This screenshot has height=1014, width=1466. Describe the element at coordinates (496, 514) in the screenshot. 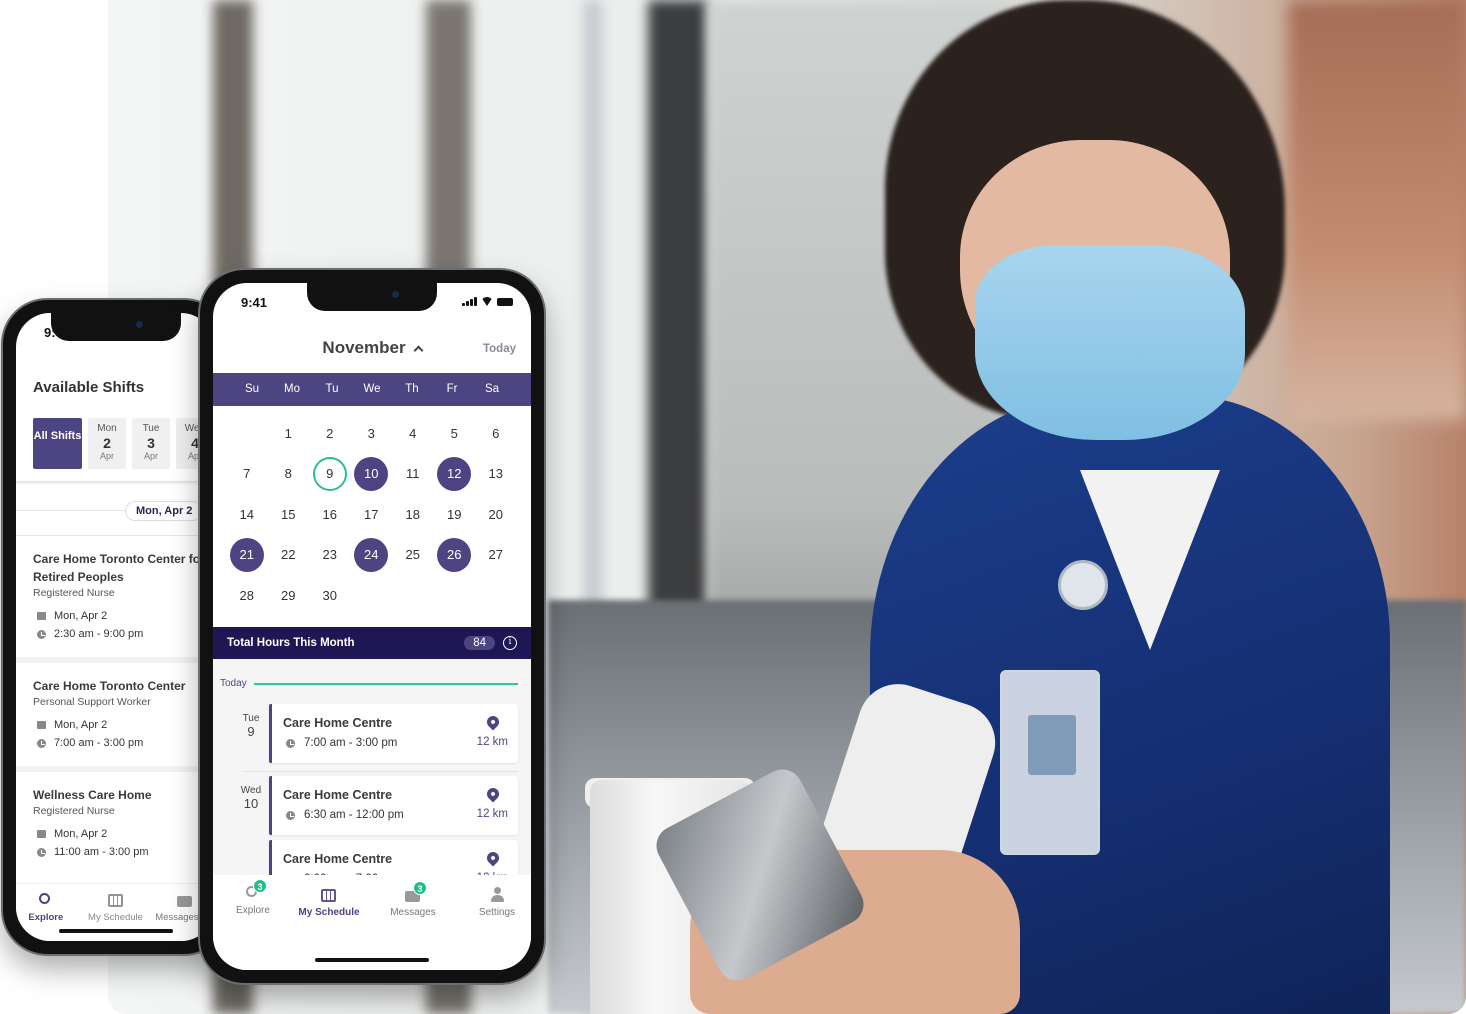

I see `calendar-day: 20` at that location.